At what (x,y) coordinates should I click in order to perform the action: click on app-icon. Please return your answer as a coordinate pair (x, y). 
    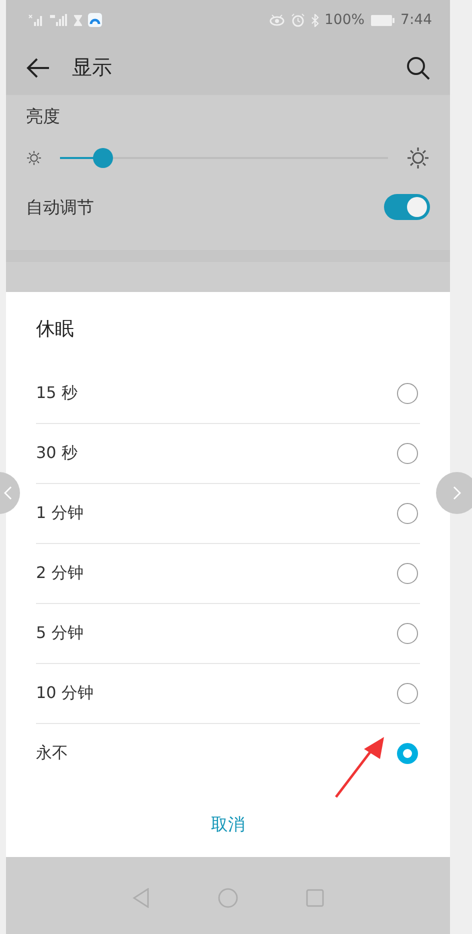
    Looking at the image, I should click on (95, 20).